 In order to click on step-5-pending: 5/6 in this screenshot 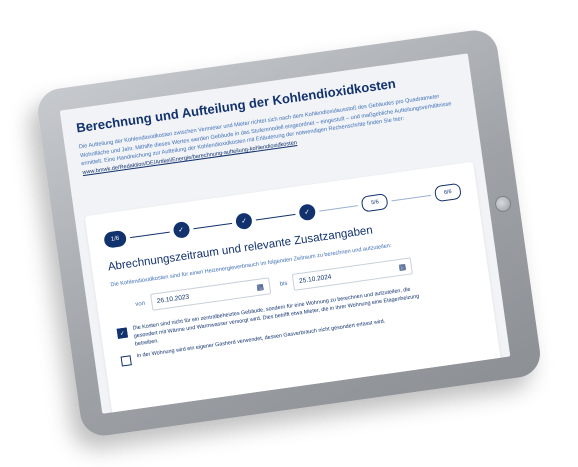, I will do `click(375, 203)`.